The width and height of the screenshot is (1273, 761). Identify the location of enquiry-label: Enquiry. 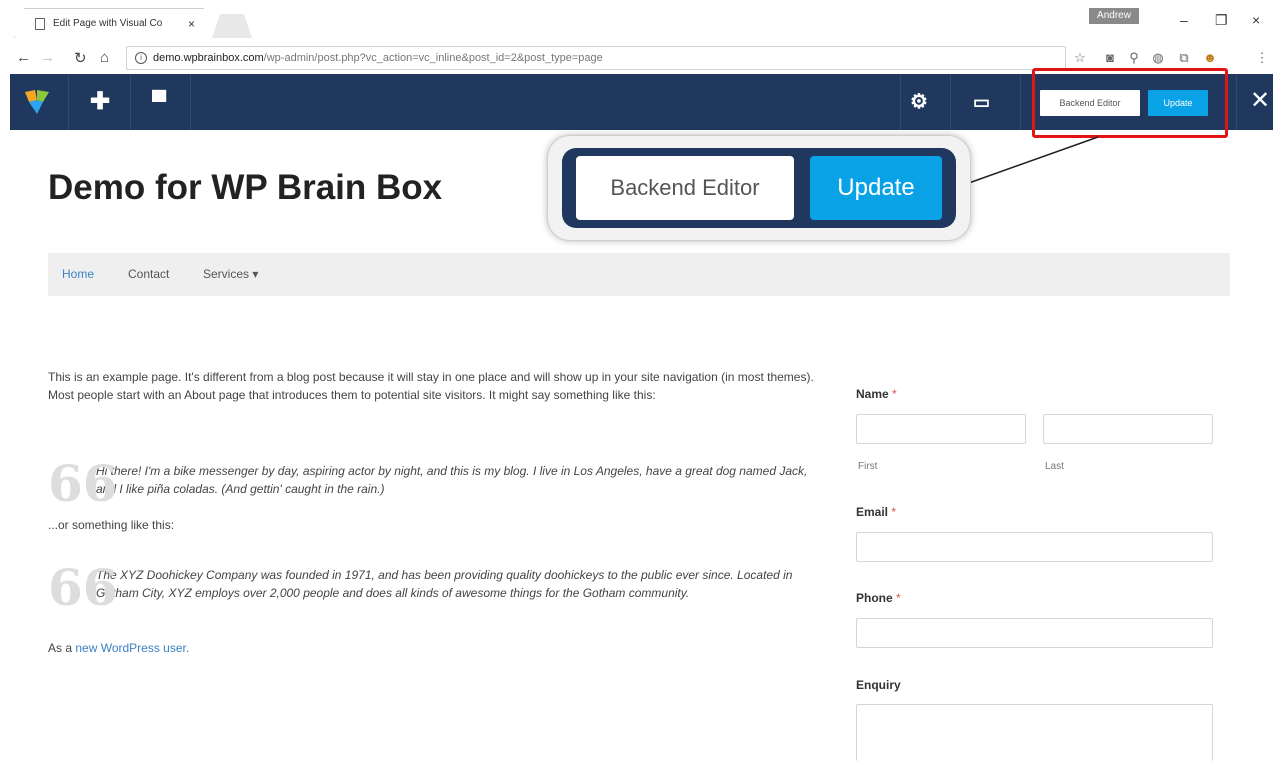
(878, 685).